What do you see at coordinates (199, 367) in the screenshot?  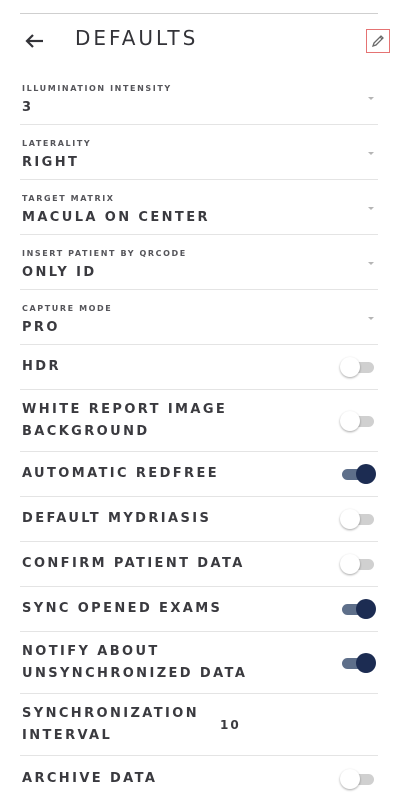 I see `hdr-row: HDR` at bounding box center [199, 367].